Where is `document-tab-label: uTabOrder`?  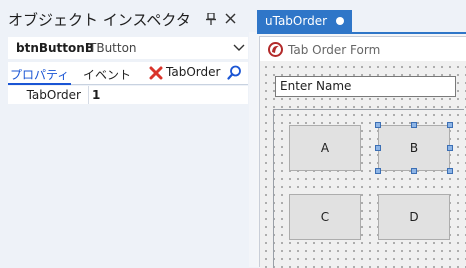 document-tab-label: uTabOrder is located at coordinates (296, 21).